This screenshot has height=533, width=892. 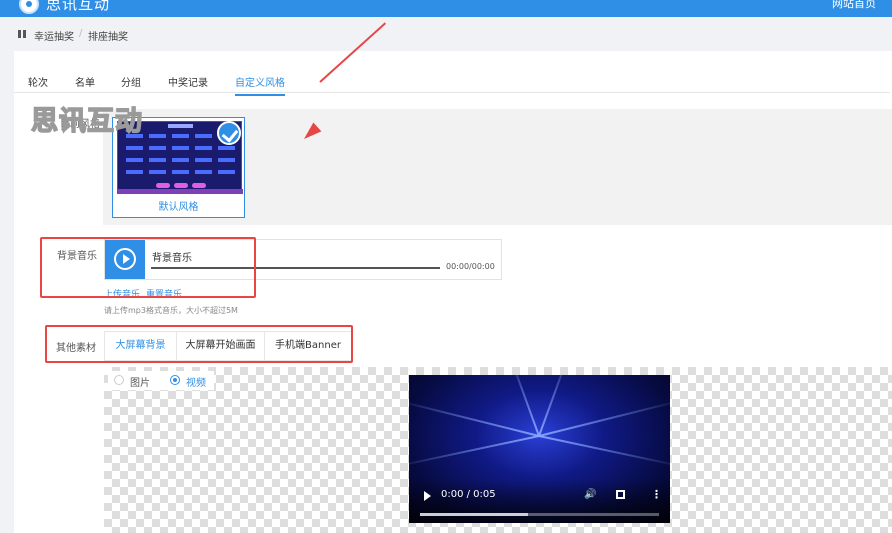 What do you see at coordinates (656, 494) in the screenshot?
I see `more-options-icon: ⋮` at bounding box center [656, 494].